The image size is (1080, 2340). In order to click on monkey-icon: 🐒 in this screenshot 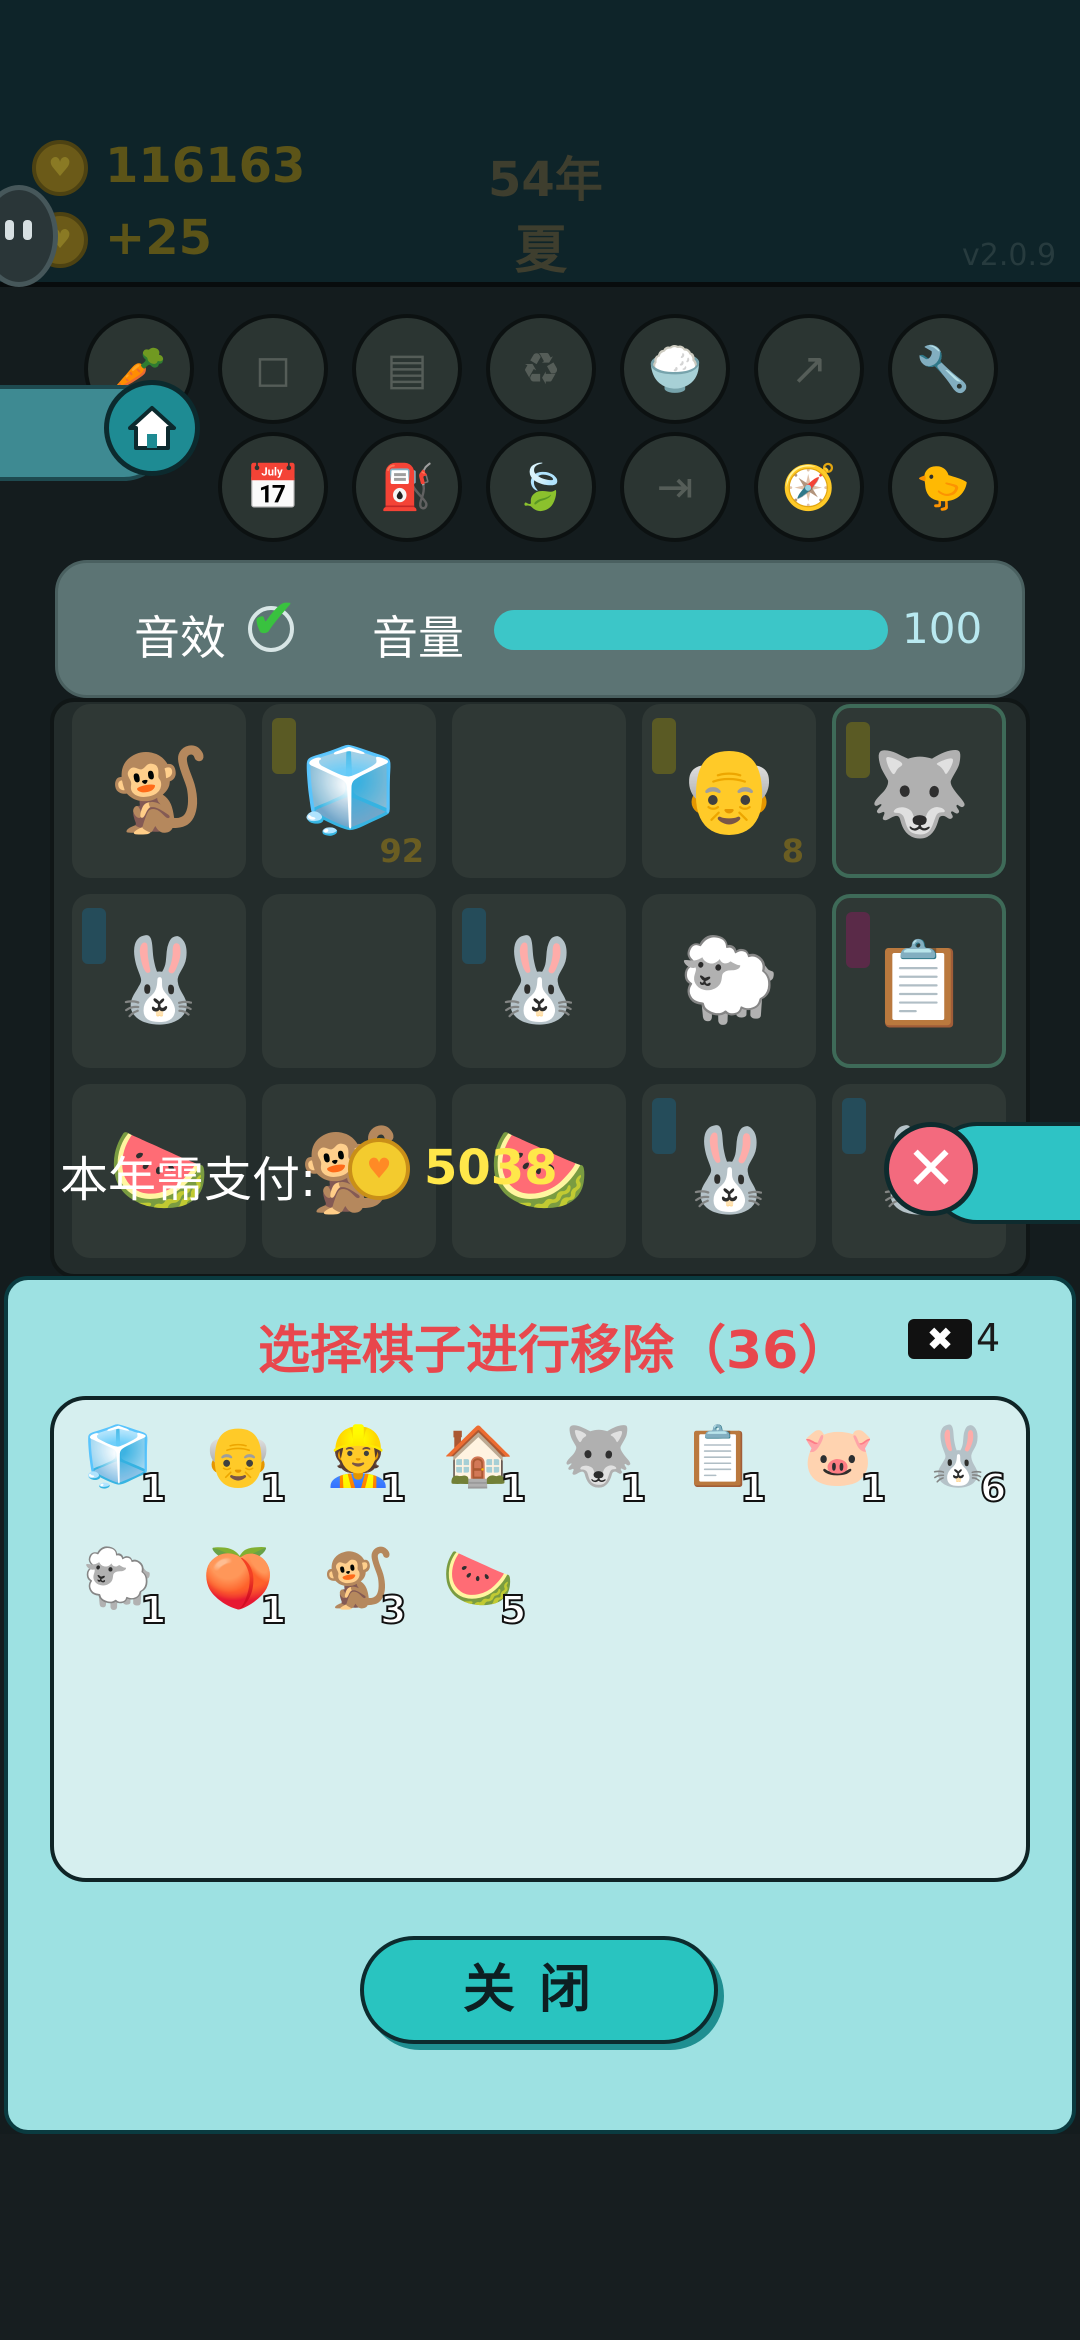, I will do `click(159, 790)`.